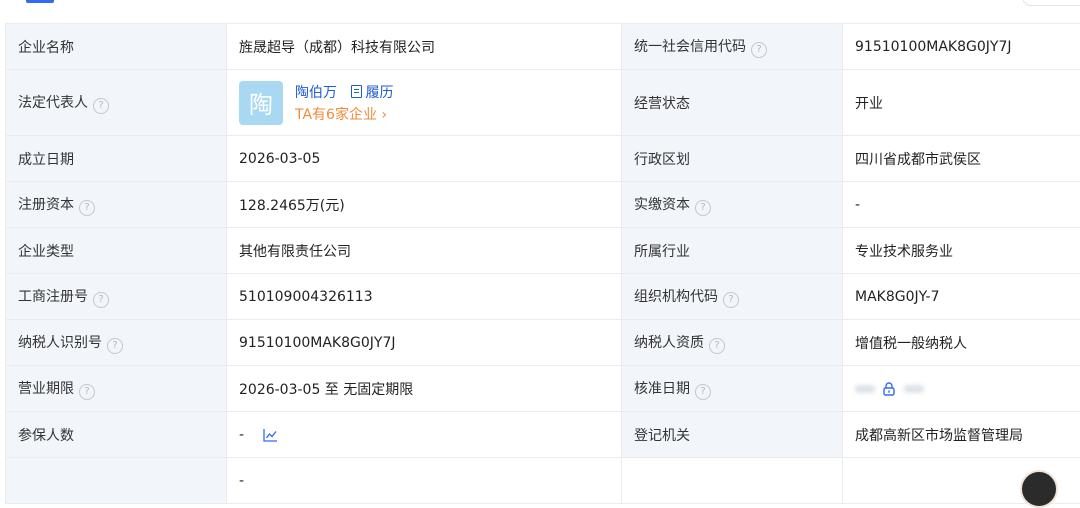 The width and height of the screenshot is (1080, 508). What do you see at coordinates (961, 435) in the screenshot?
I see `value-registration-authority: 成都高新区市场监督管理局` at bounding box center [961, 435].